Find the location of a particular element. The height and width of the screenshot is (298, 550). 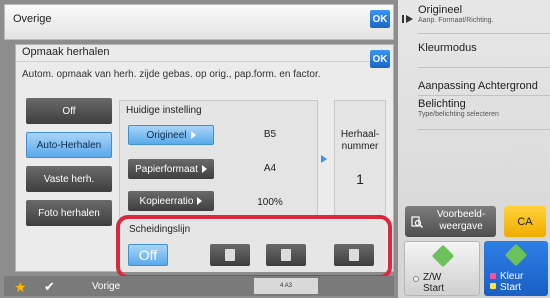

paper-size-label: Papierformaat is located at coordinates (166, 169).